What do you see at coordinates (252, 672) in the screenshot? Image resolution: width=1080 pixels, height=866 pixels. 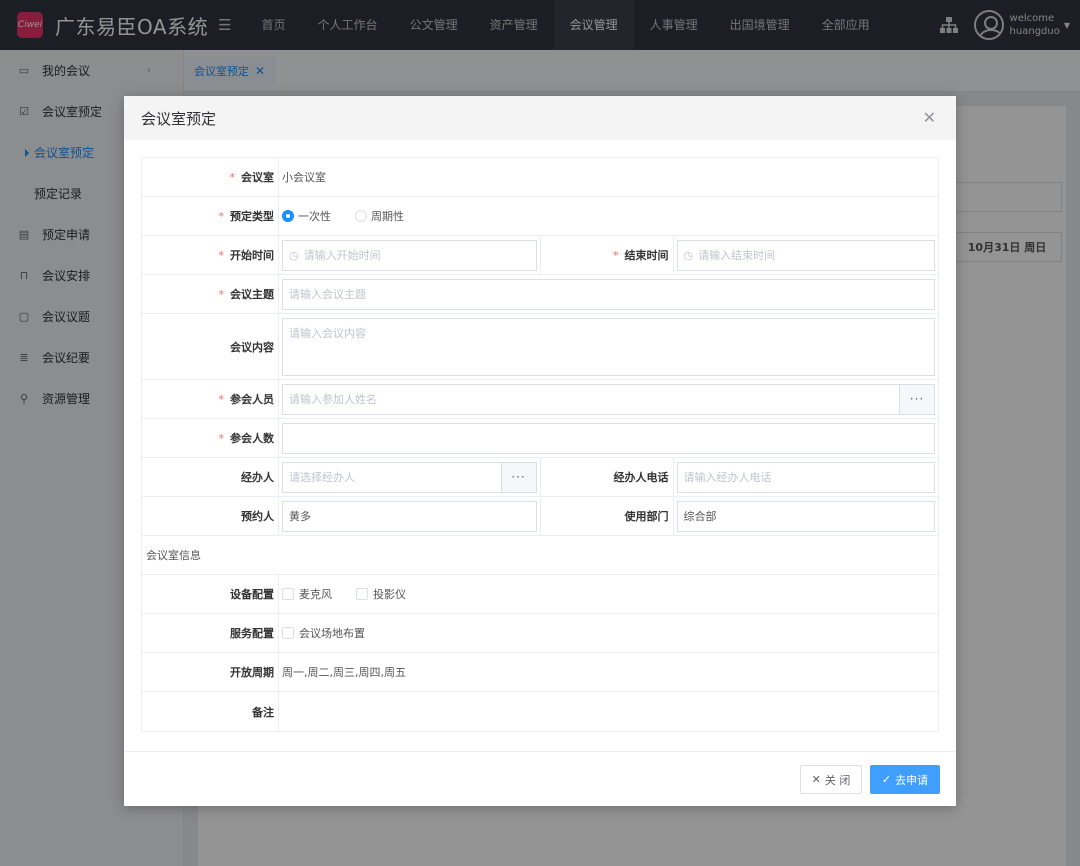 I see `label-text: 开放周期` at bounding box center [252, 672].